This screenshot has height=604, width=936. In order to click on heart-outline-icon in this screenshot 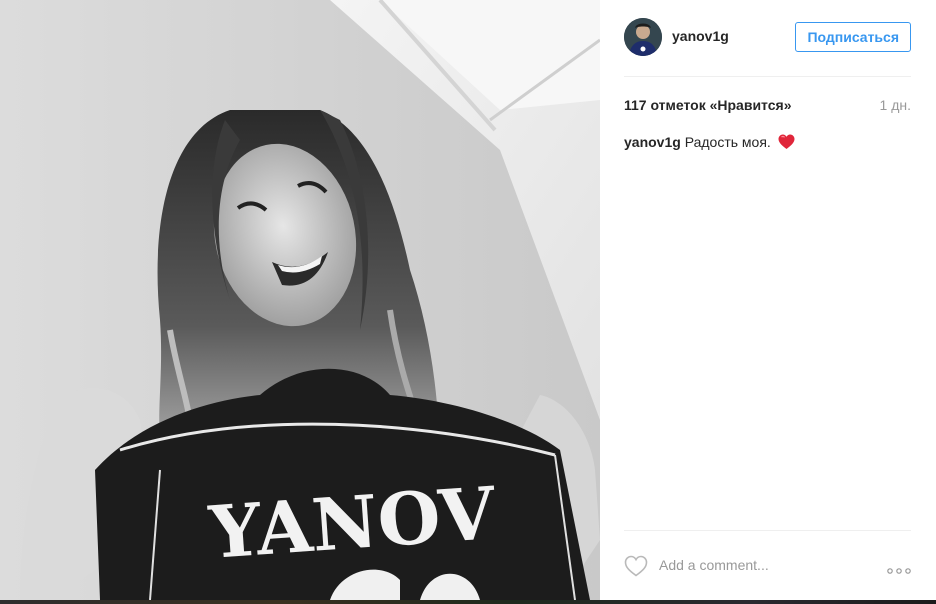, I will do `click(636, 568)`.